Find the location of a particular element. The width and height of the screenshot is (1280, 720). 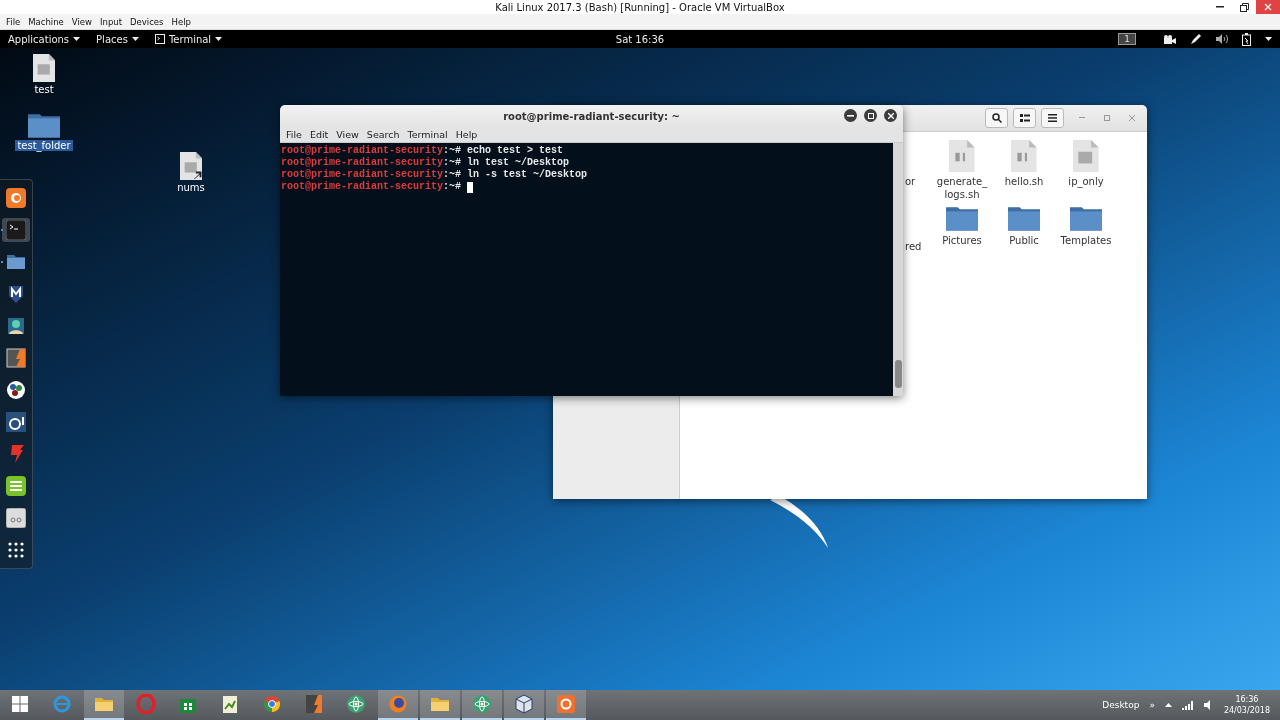

maximize-button is located at coordinates (870, 115).